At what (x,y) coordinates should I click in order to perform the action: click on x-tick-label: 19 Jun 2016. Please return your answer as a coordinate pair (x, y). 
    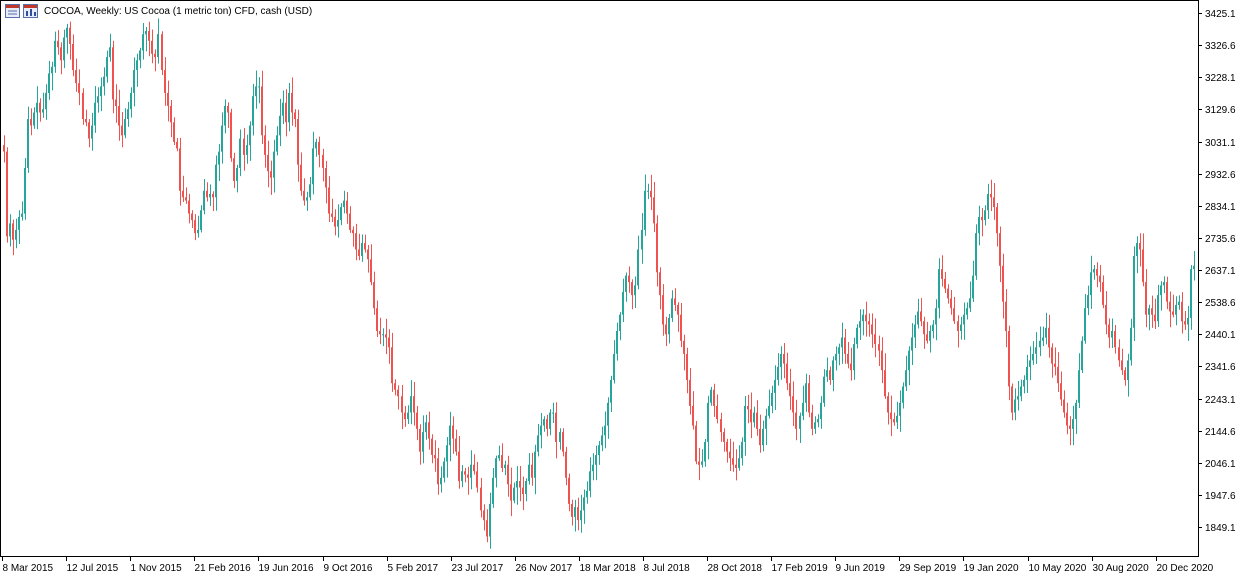
    Looking at the image, I should click on (286, 568).